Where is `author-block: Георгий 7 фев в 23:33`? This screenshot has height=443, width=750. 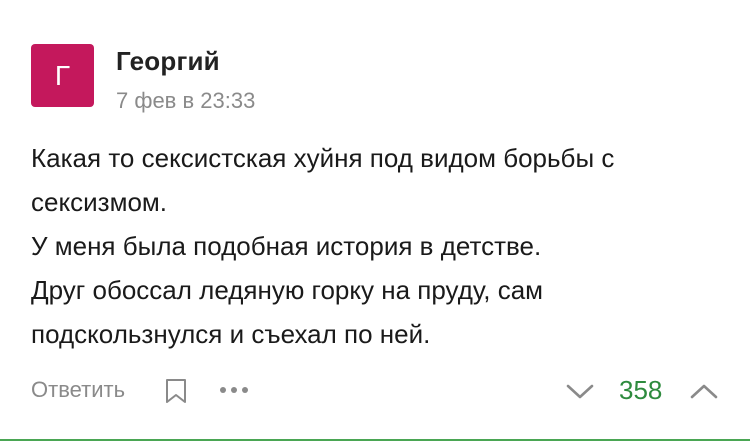
author-block: Георгий 7 фев в 23:33 is located at coordinates (185, 80).